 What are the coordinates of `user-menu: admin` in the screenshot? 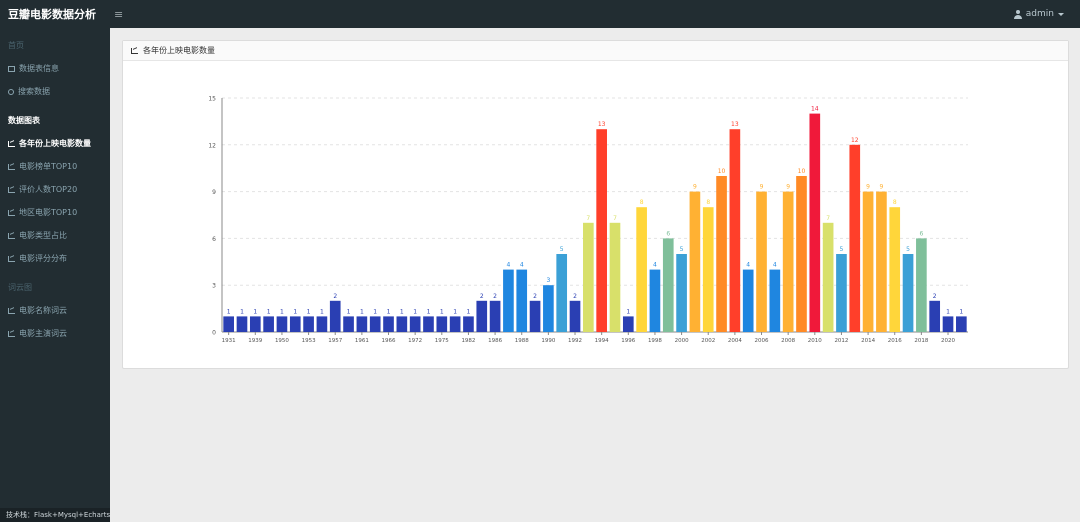 It's located at (1038, 14).